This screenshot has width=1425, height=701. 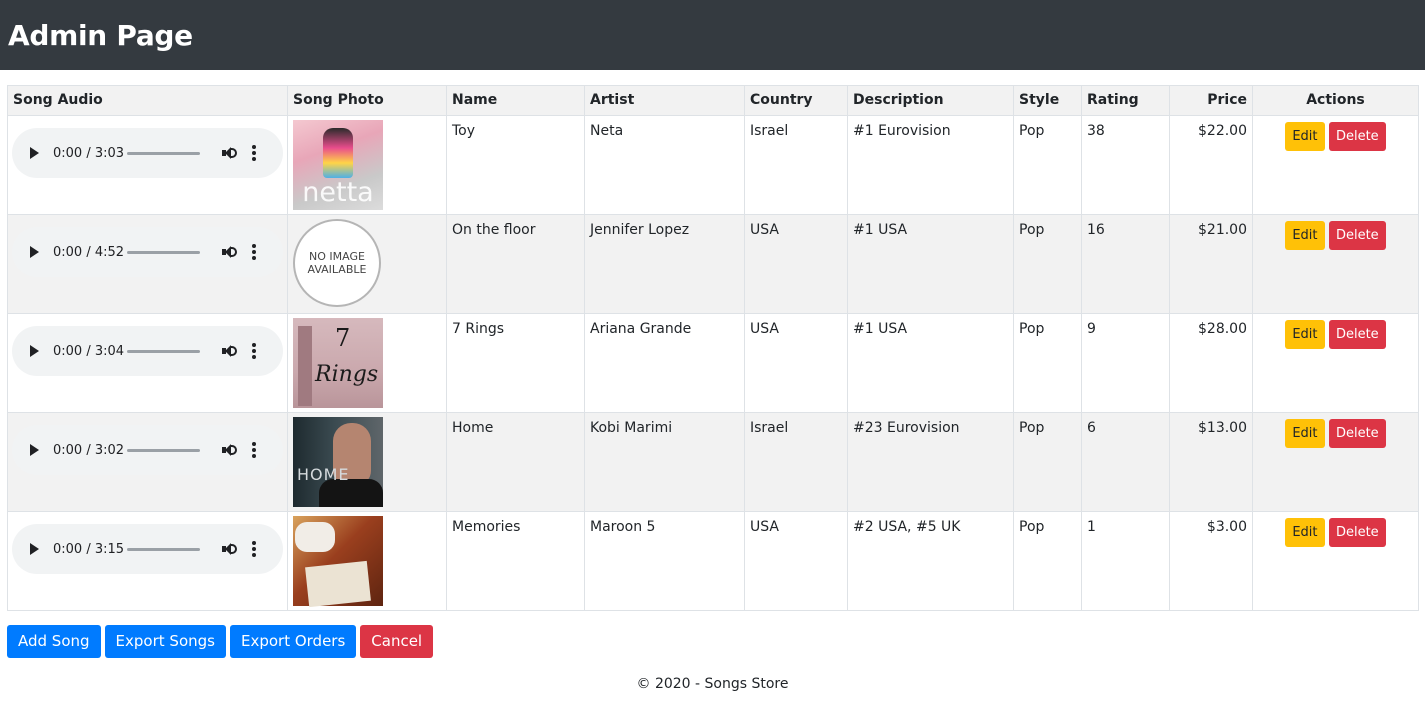 I want to click on song-price: $21.00, so click(x=1211, y=264).